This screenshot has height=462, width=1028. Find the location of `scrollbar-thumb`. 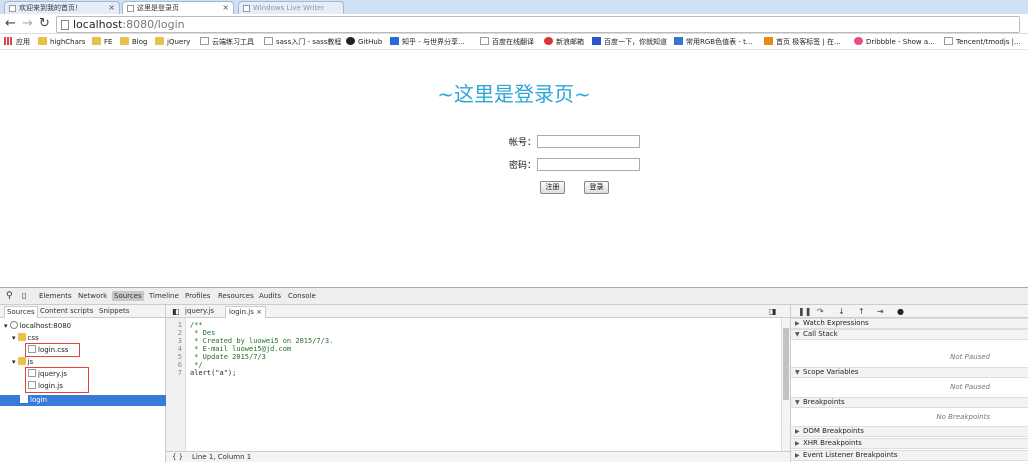

scrollbar-thumb is located at coordinates (786, 364).